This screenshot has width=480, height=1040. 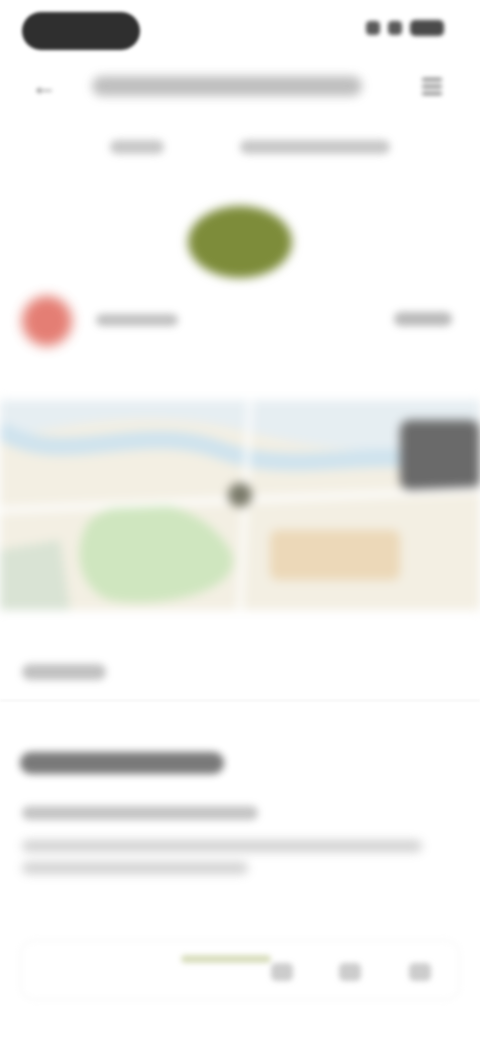 I want to click on subtitle-left, so click(x=137, y=147).